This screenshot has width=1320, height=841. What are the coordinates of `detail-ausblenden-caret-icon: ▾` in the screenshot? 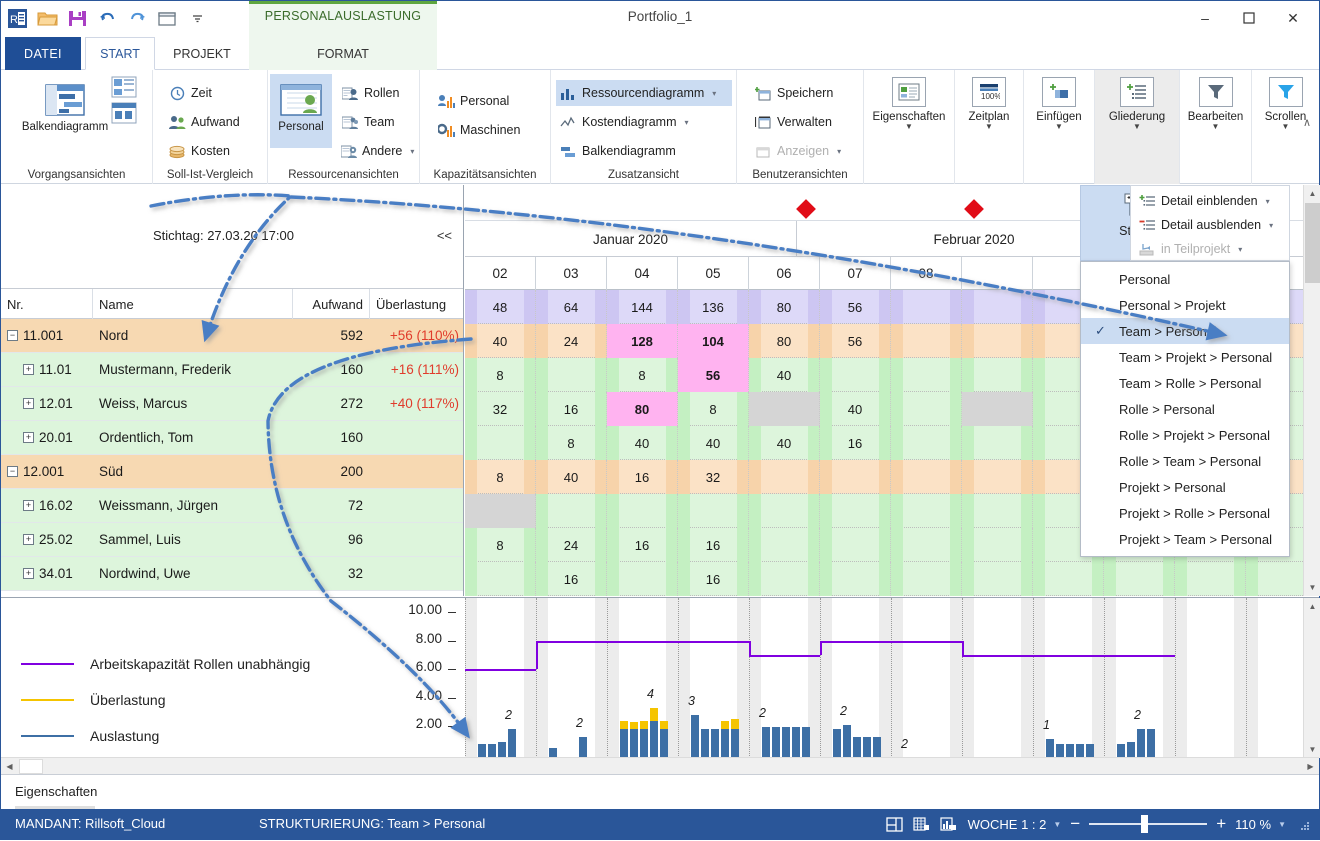 It's located at (1271, 225).